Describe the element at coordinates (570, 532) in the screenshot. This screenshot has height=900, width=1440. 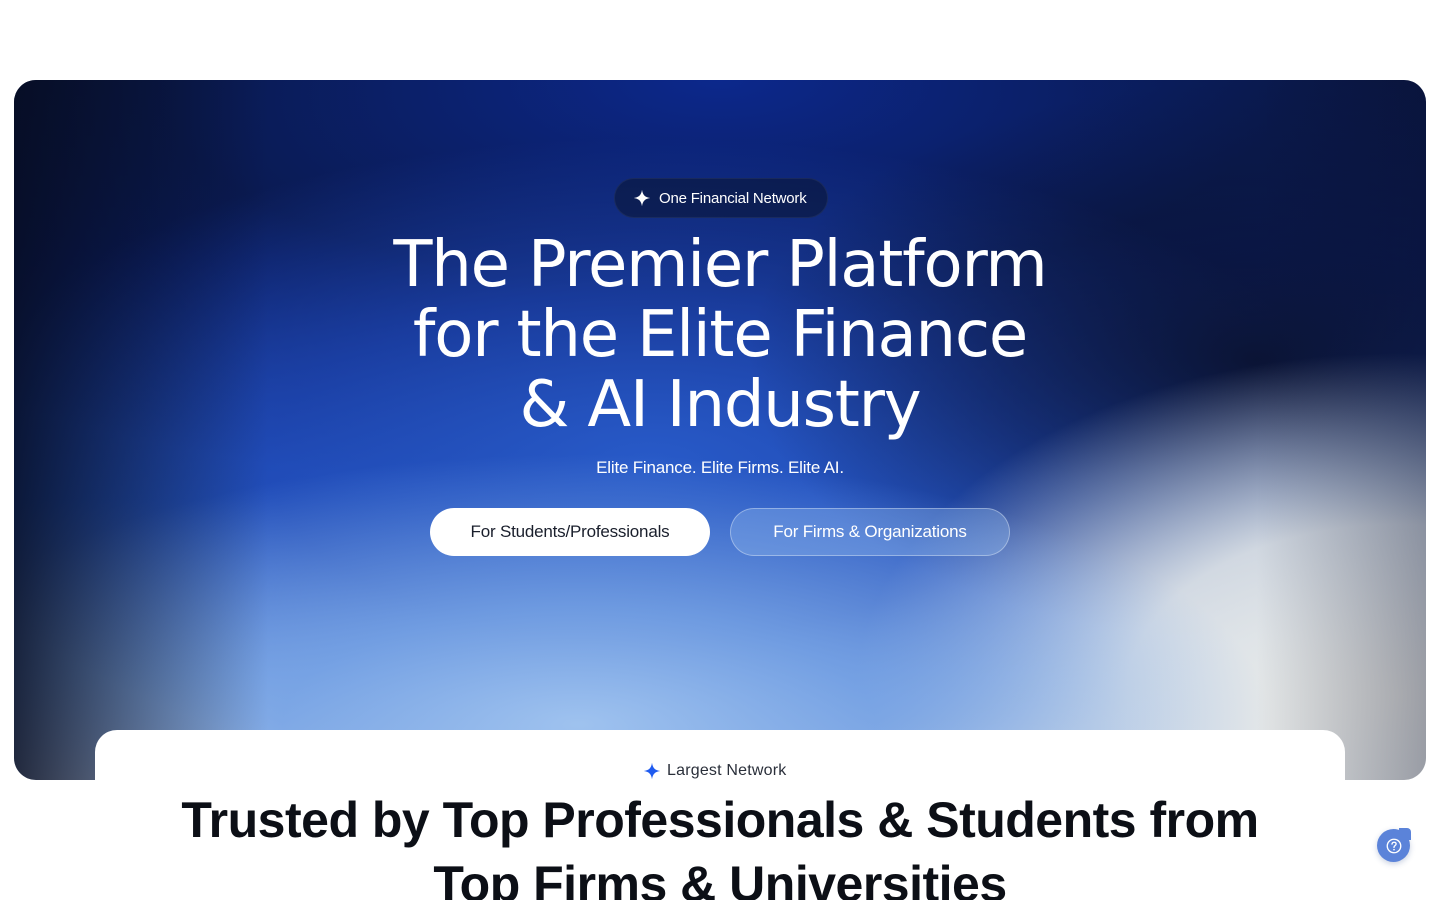
I see `students-professionals-button: For Students/Professionals` at that location.